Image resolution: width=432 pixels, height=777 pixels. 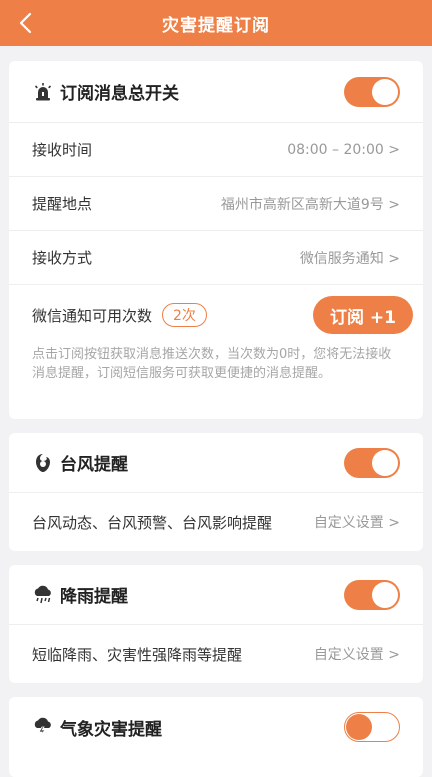 I want to click on weather-card: 气象灾害提醒, so click(x=216, y=737).